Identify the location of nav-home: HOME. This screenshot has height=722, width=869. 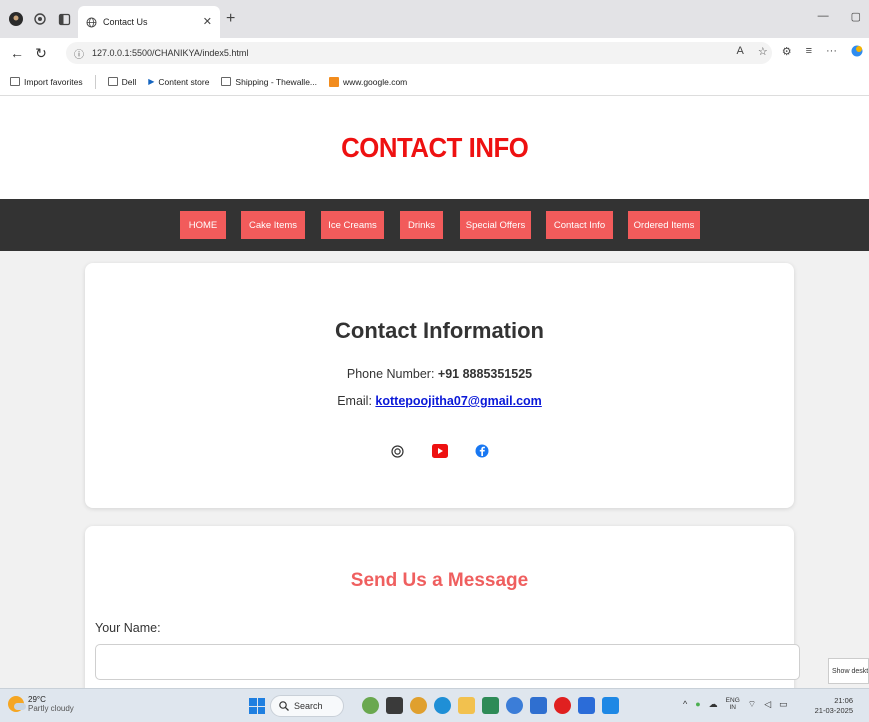
(203, 225).